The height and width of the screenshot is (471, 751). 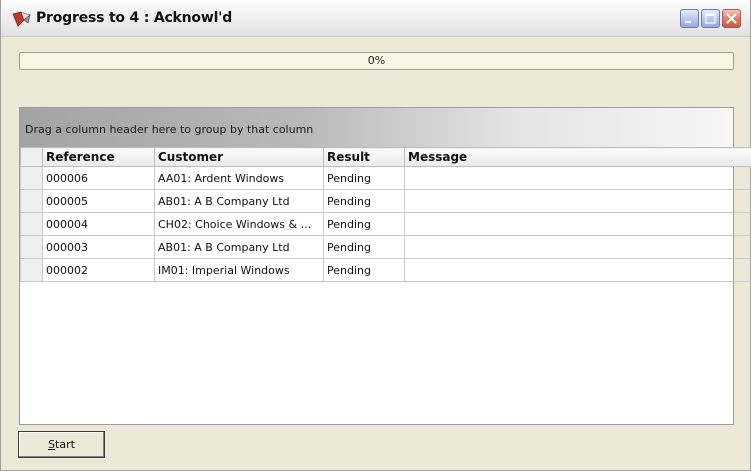 I want to click on maximize-icon, so click(x=710, y=18).